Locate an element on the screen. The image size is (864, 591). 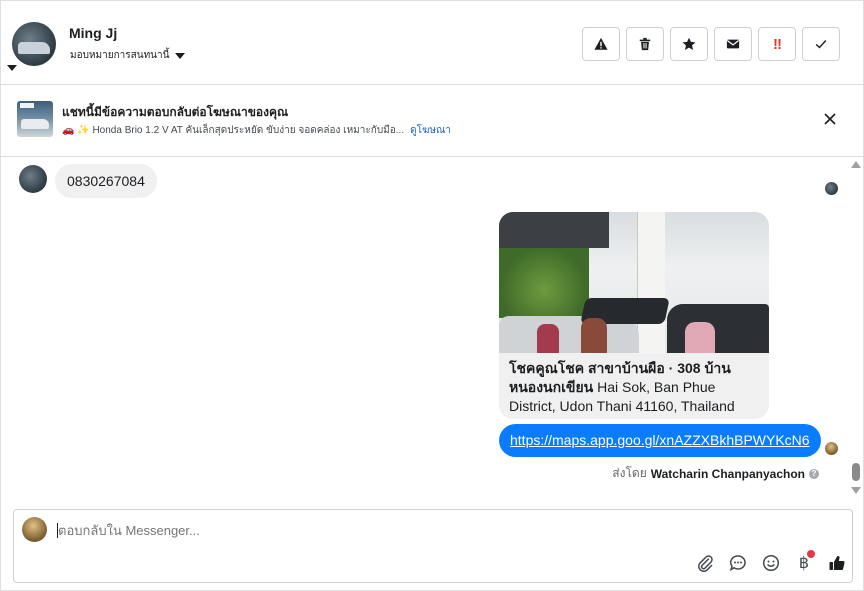
warning-icon is located at coordinates (601, 43).